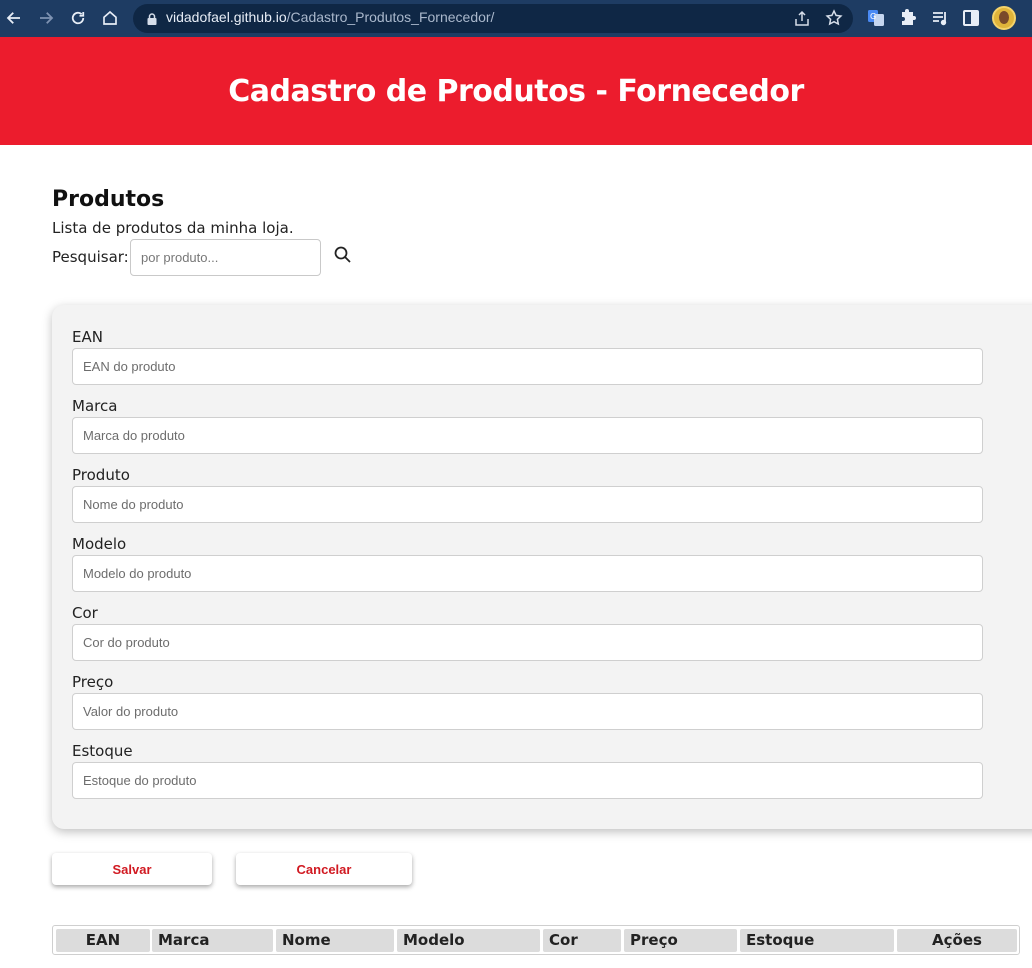 The width and height of the screenshot is (1032, 968). I want to click on column-header-acoes: Ações, so click(957, 940).